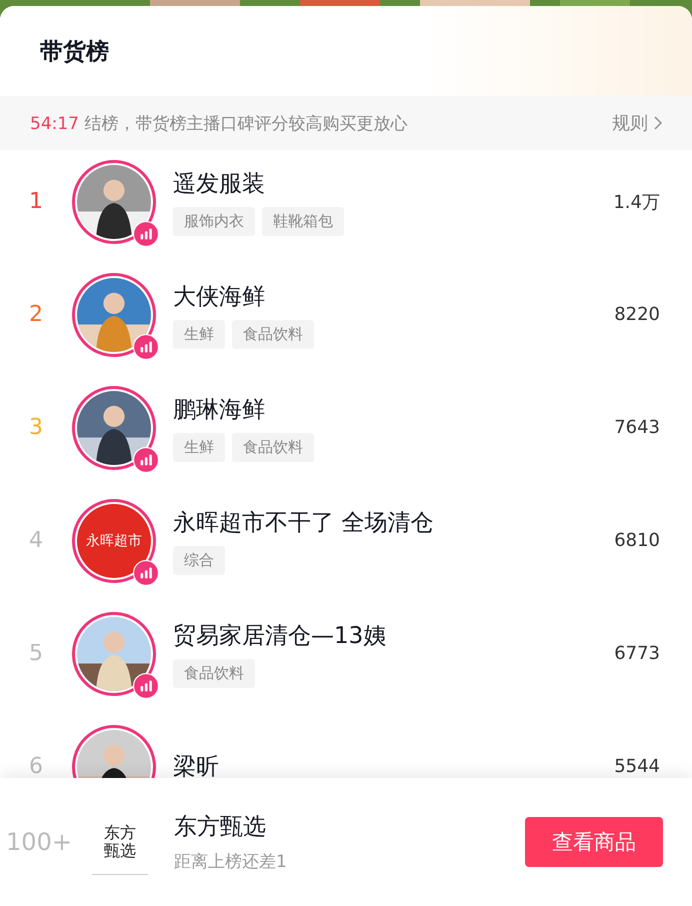 This screenshot has width=692, height=906. I want to click on rank-number: 3, so click(36, 427).